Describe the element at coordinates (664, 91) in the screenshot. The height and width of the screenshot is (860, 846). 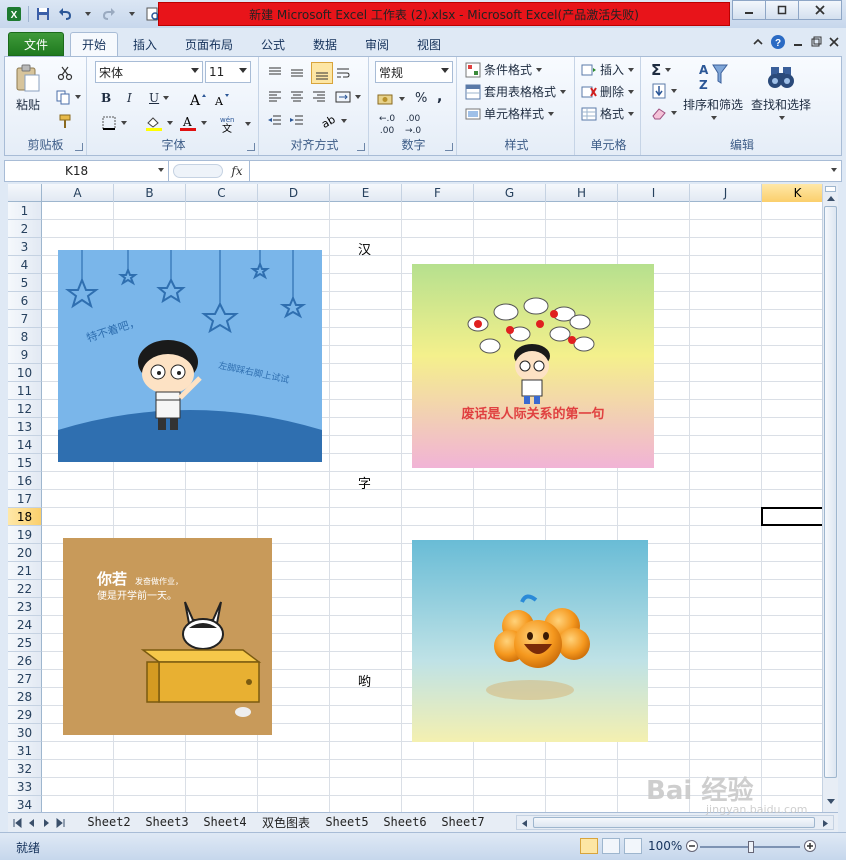
I see `fill-button` at that location.